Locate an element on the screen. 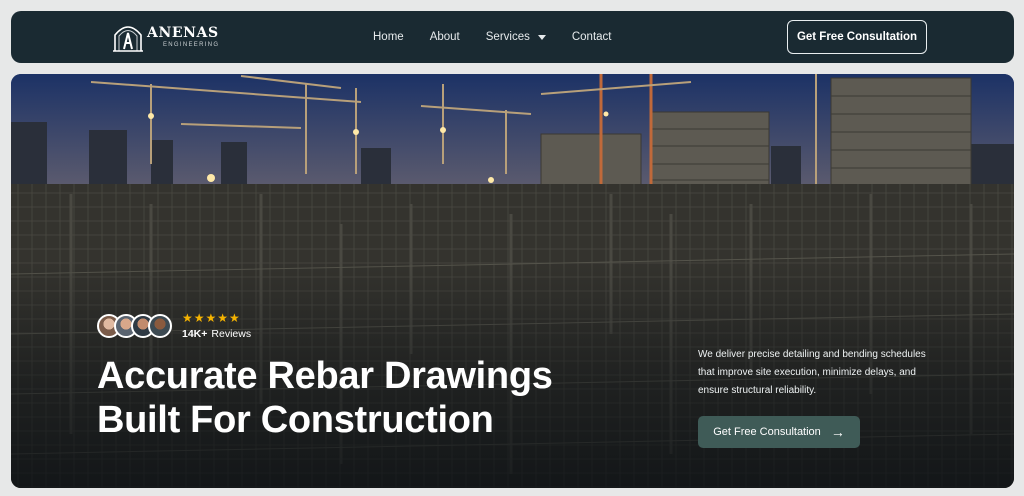 This screenshot has height=496, width=1024. arrow-right-icon: → is located at coordinates (837, 432).